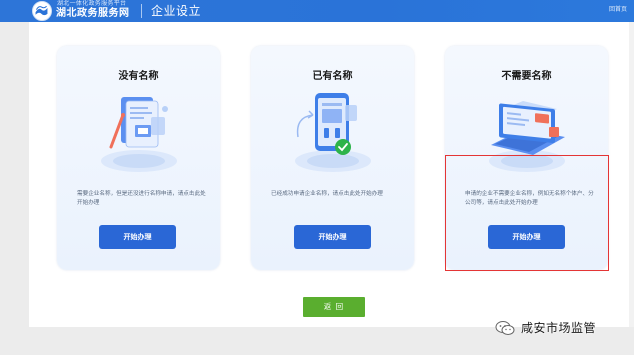 This screenshot has height=355, width=634. I want to click on card-title: 没有名称, so click(138, 76).